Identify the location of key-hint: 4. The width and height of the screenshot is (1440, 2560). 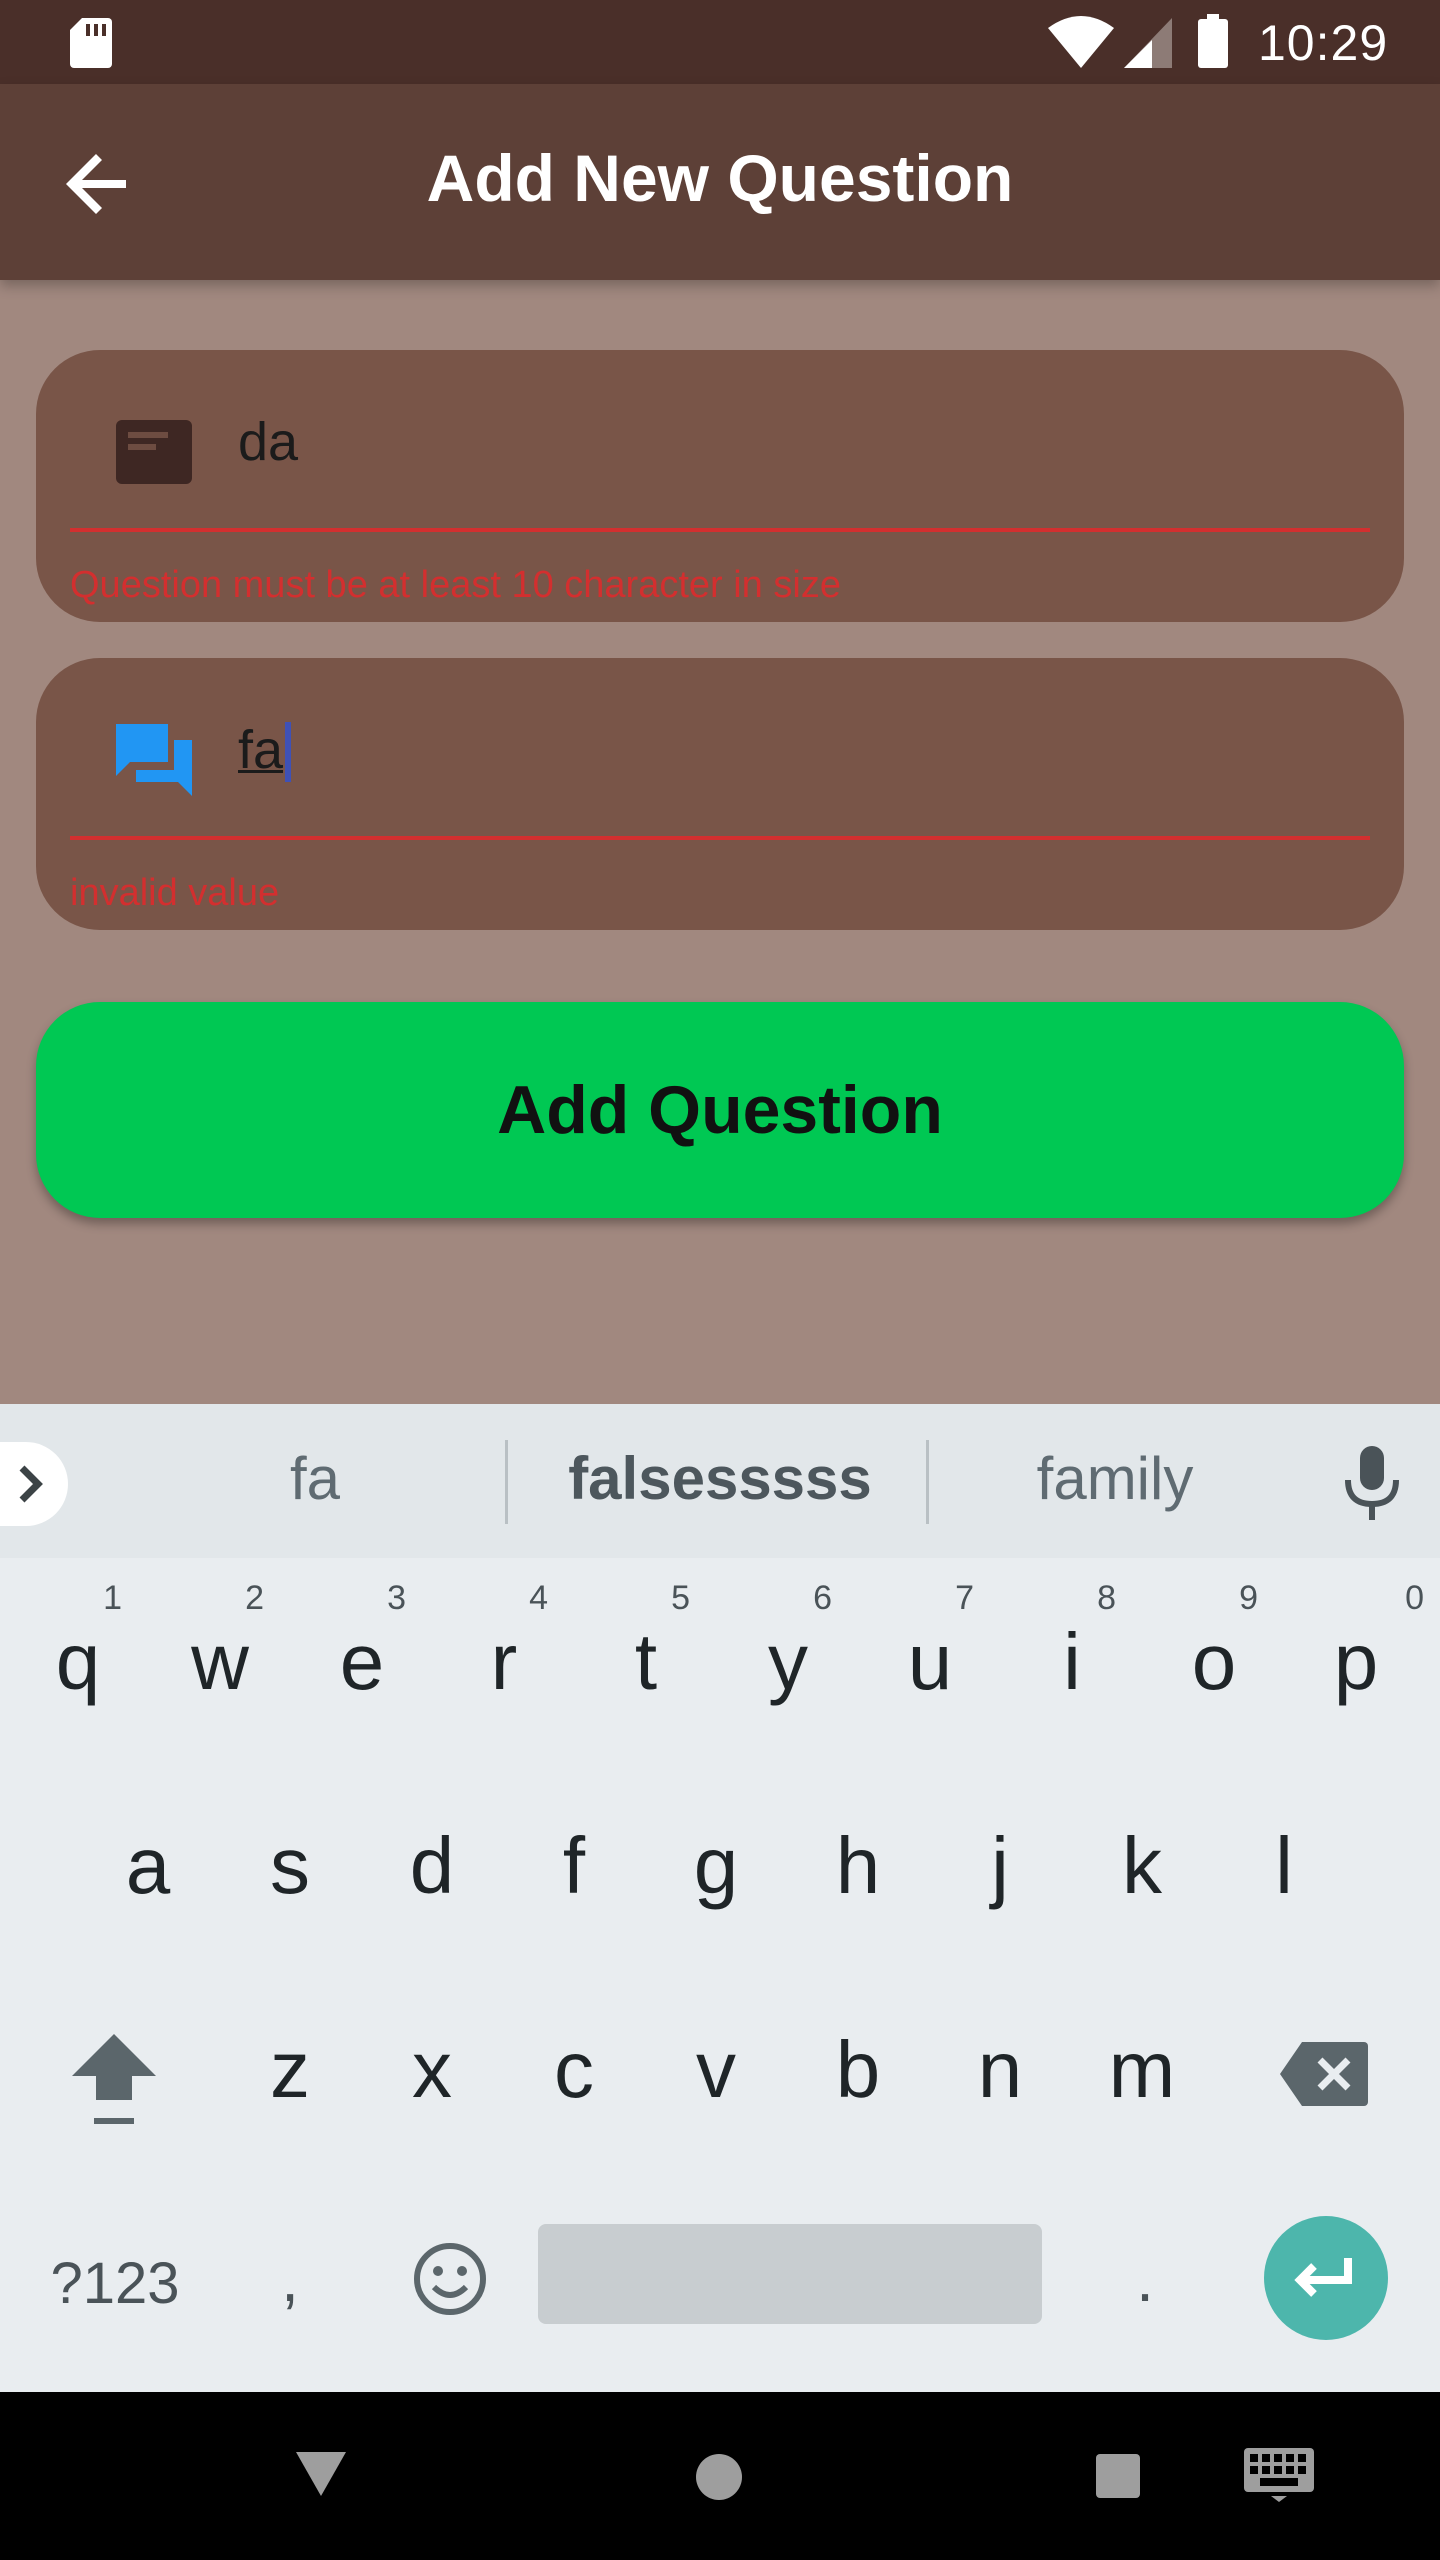
(538, 1598).